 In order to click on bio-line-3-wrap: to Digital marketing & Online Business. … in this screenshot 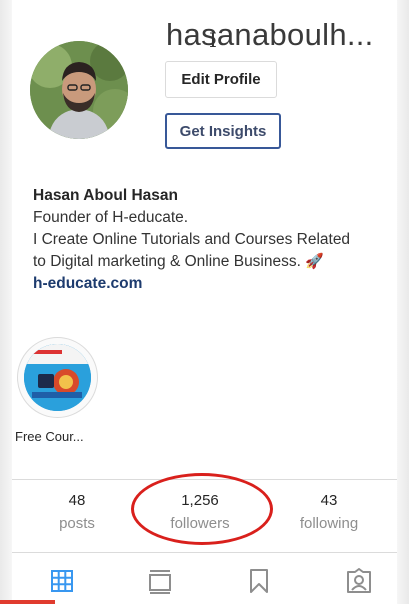, I will do `click(213, 262)`.